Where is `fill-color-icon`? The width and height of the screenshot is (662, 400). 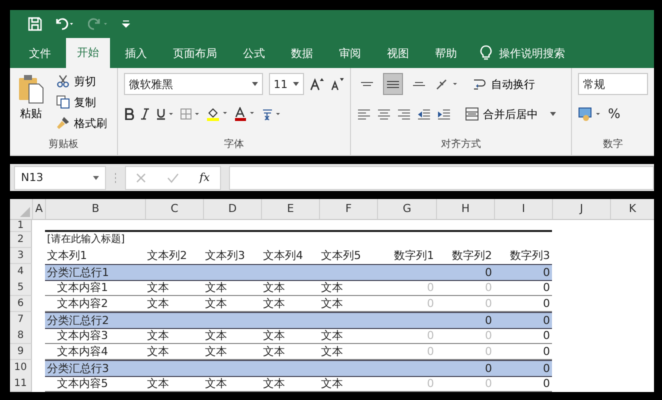
fill-color-icon is located at coordinates (217, 114).